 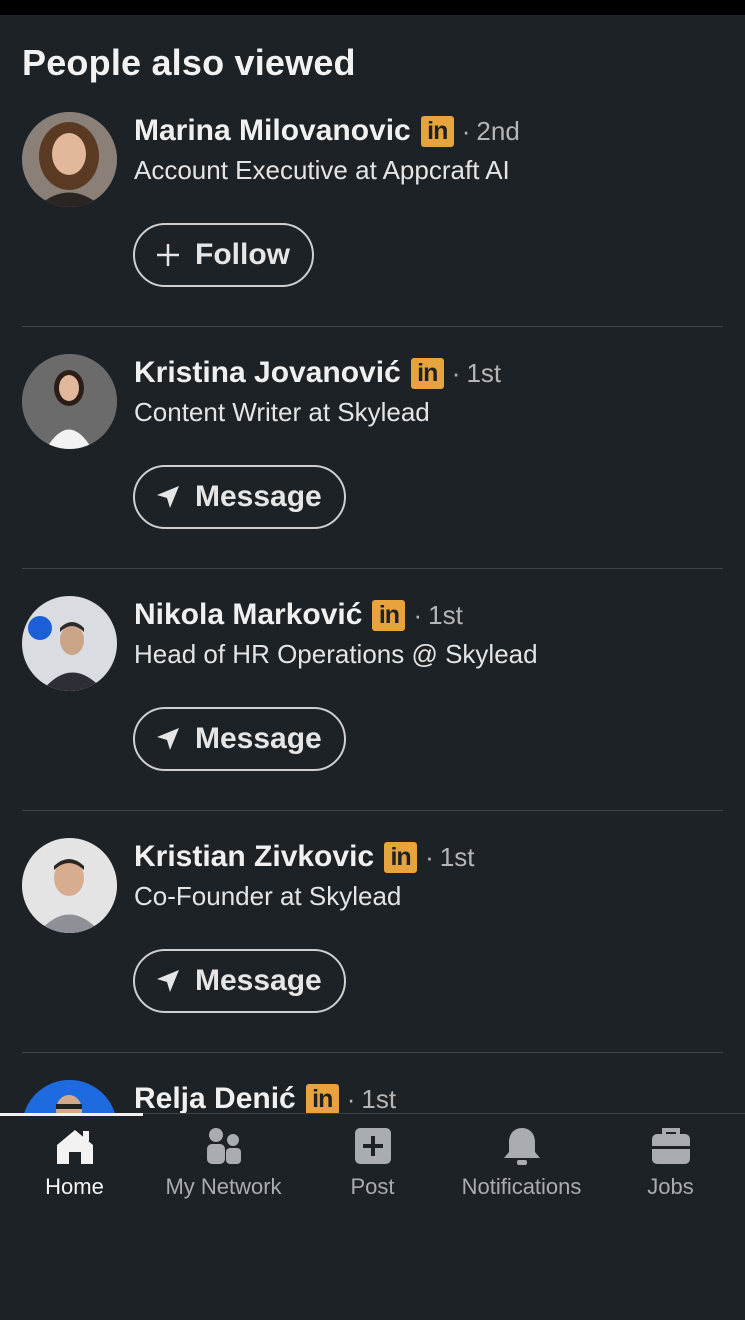 What do you see at coordinates (71, 1114) in the screenshot?
I see `active-tab-indicator` at bounding box center [71, 1114].